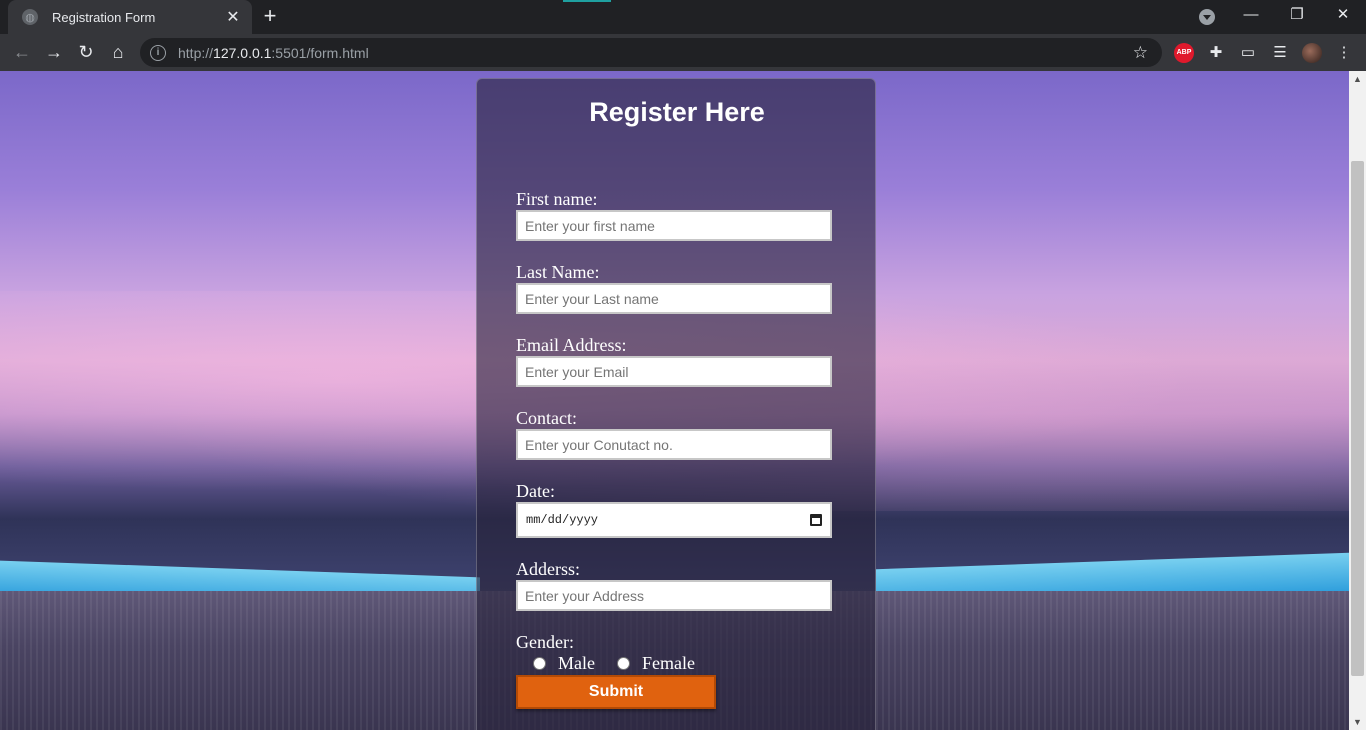  I want to click on globe-icon: ◍, so click(30, 17).